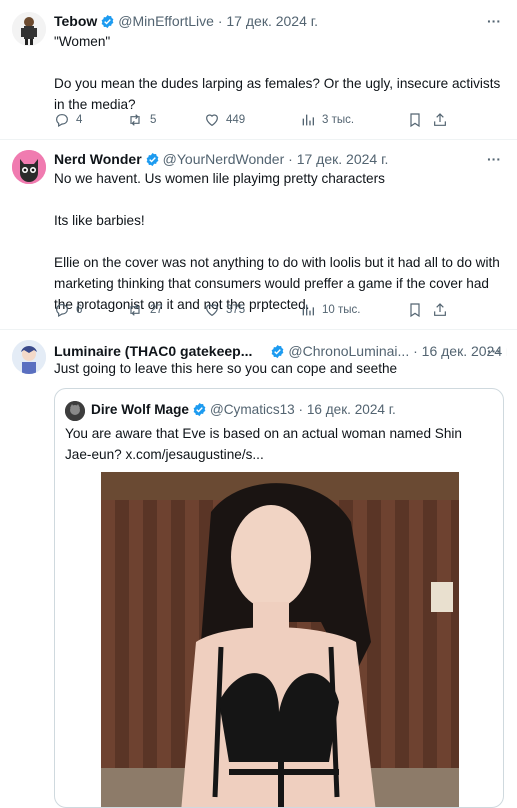 This screenshot has height=808, width=517. Describe the element at coordinates (144, 310) in the screenshot. I see `retweet-button: 27` at that location.